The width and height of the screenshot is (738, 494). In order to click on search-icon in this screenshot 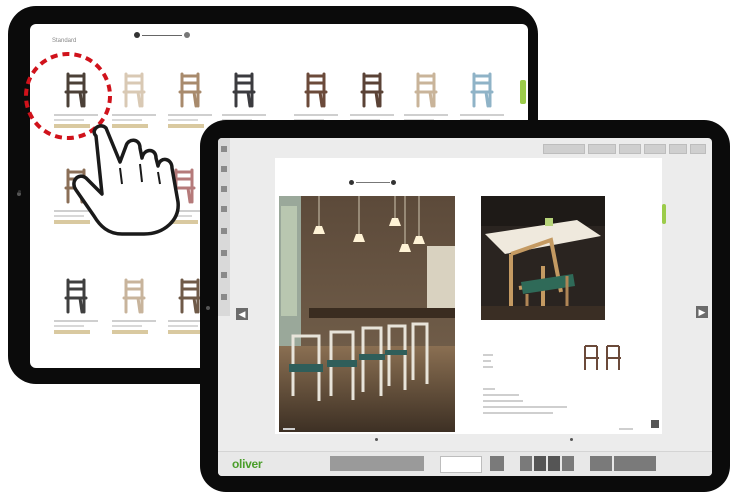, I will do `click(224, 189)`.